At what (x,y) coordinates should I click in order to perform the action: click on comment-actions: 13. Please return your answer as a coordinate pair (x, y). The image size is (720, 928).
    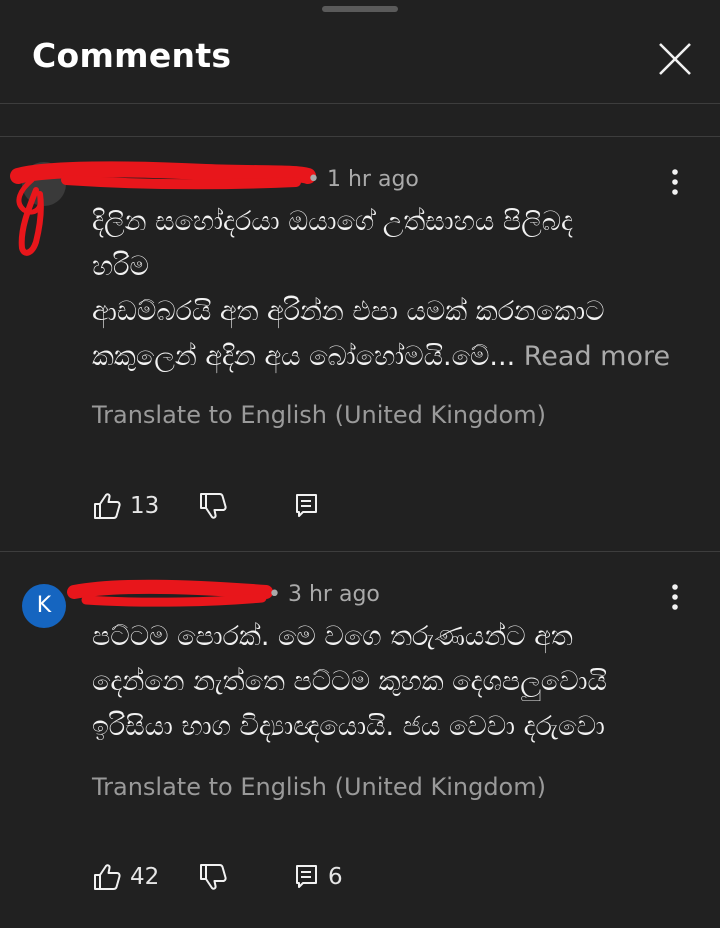
    Looking at the image, I should click on (242, 506).